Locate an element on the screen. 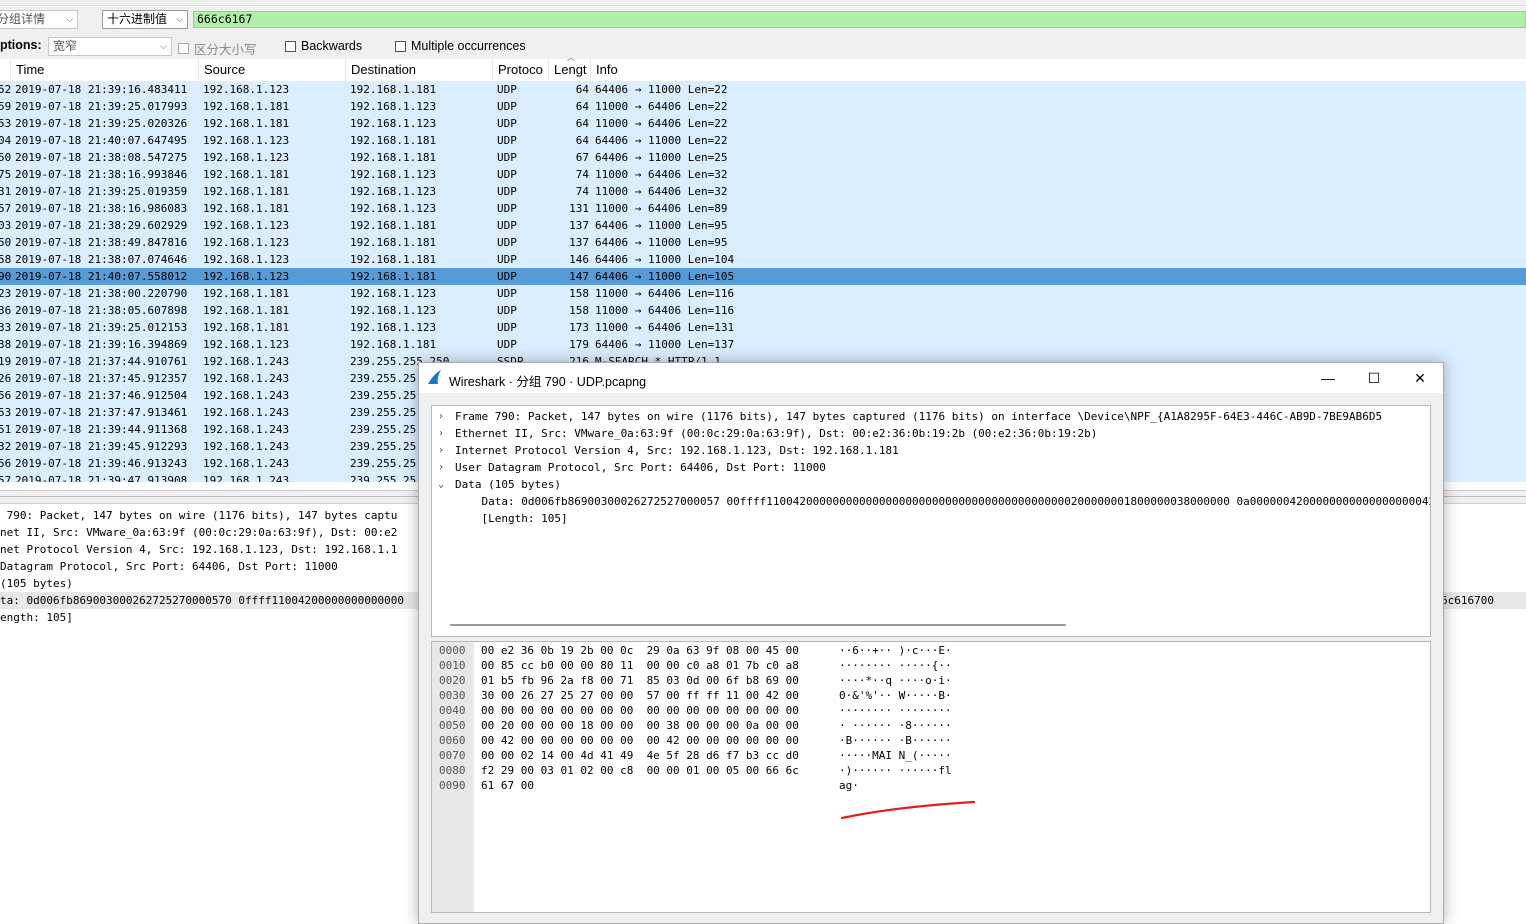 This screenshot has height=924, width=1526. hex-ascii: · ······ ·8······ is located at coordinates (895, 725).